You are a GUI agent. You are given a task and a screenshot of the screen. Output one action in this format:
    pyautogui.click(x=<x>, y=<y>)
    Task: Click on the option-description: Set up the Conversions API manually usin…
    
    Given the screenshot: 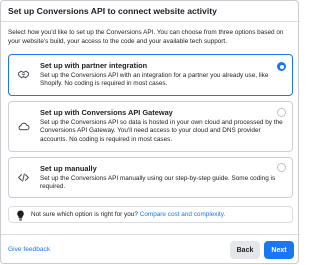 What is the action you would take?
    pyautogui.click(x=158, y=183)
    